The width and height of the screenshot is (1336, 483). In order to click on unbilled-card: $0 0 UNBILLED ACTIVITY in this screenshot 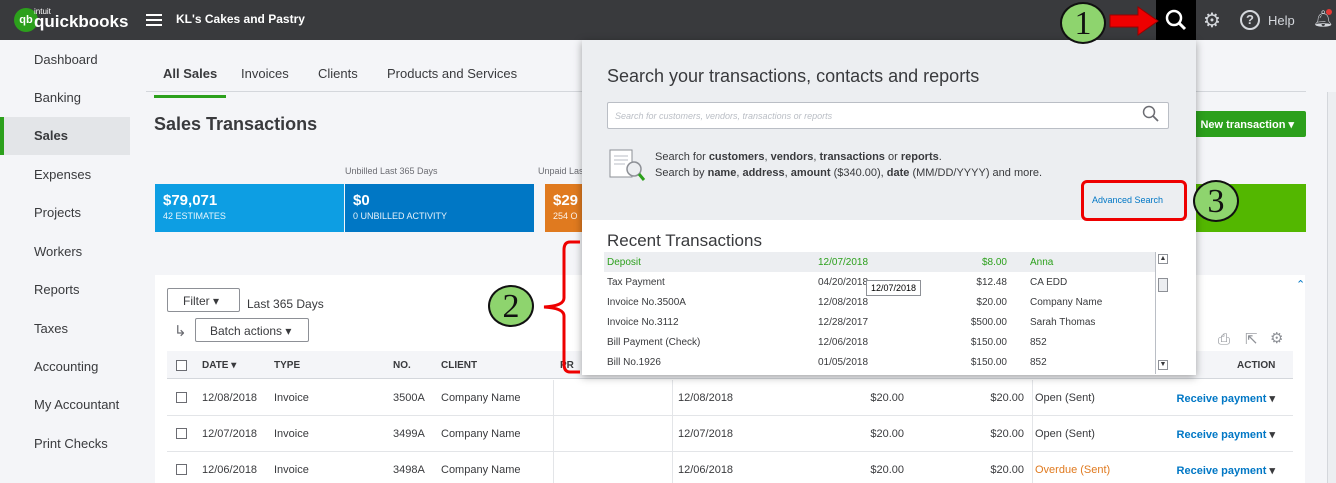, I will do `click(439, 208)`.